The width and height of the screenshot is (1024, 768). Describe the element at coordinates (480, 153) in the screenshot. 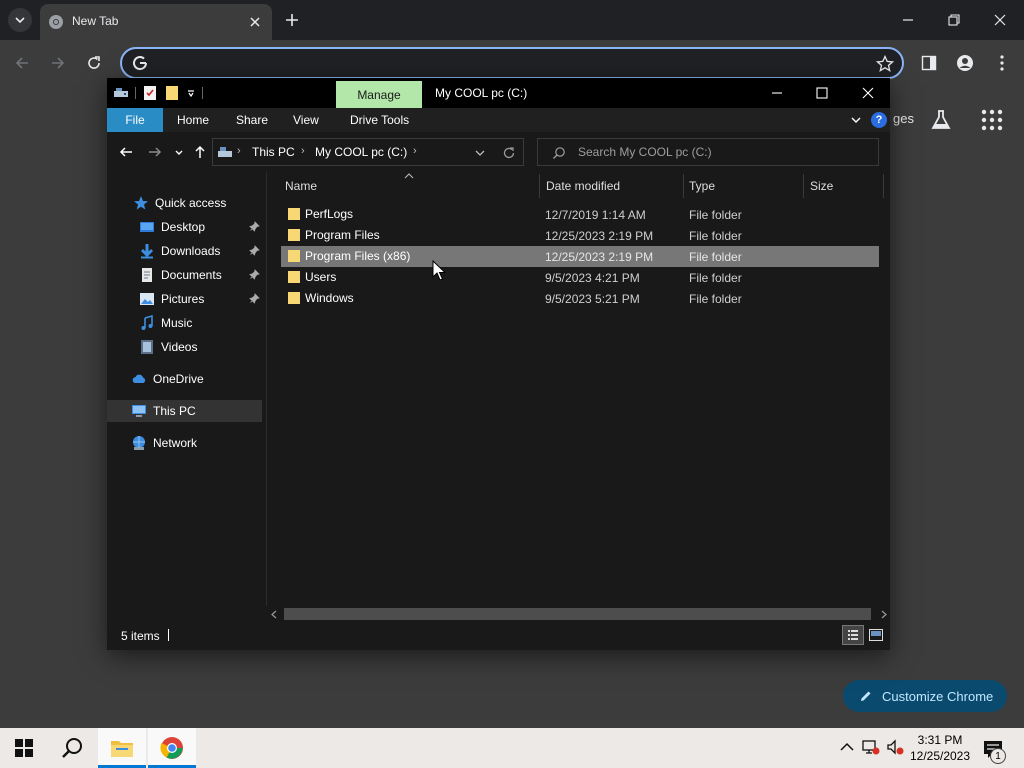

I see `address-dropdown-icon` at that location.